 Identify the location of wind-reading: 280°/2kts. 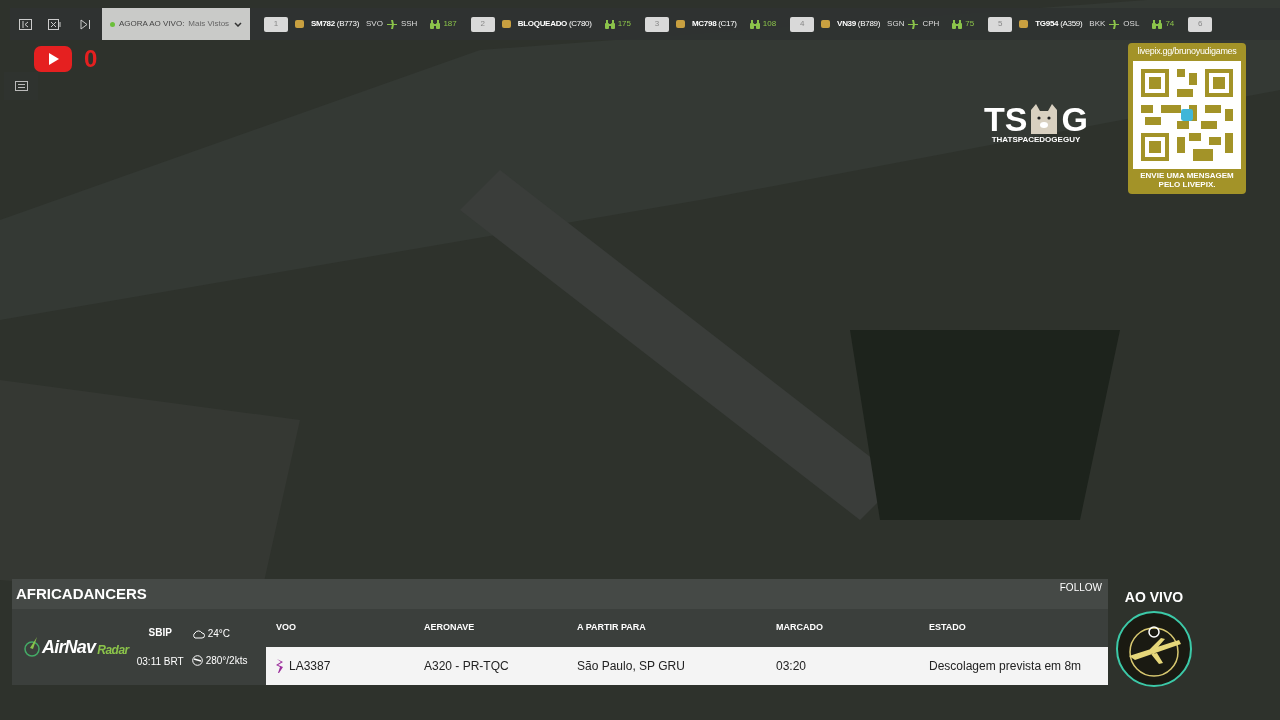
(226, 661).